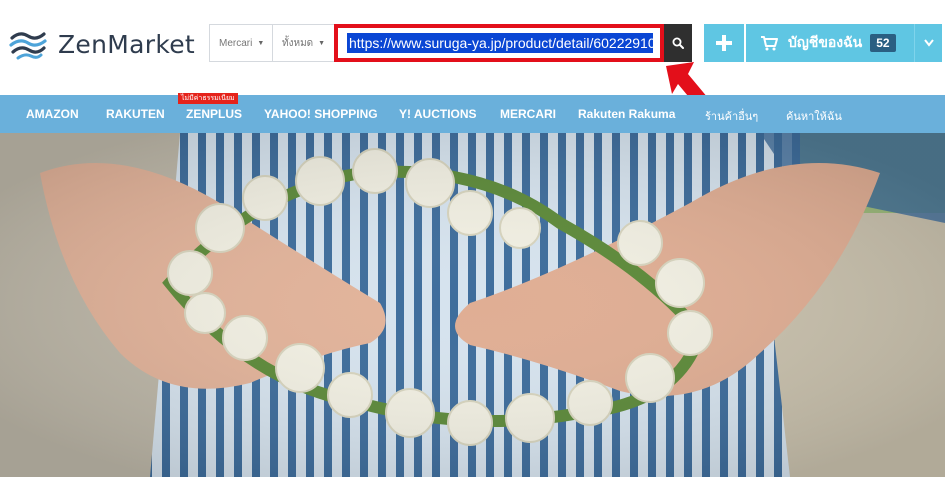  I want to click on nav-item-rakuten-rakuma: Rakuten Rakuma, so click(626, 114).